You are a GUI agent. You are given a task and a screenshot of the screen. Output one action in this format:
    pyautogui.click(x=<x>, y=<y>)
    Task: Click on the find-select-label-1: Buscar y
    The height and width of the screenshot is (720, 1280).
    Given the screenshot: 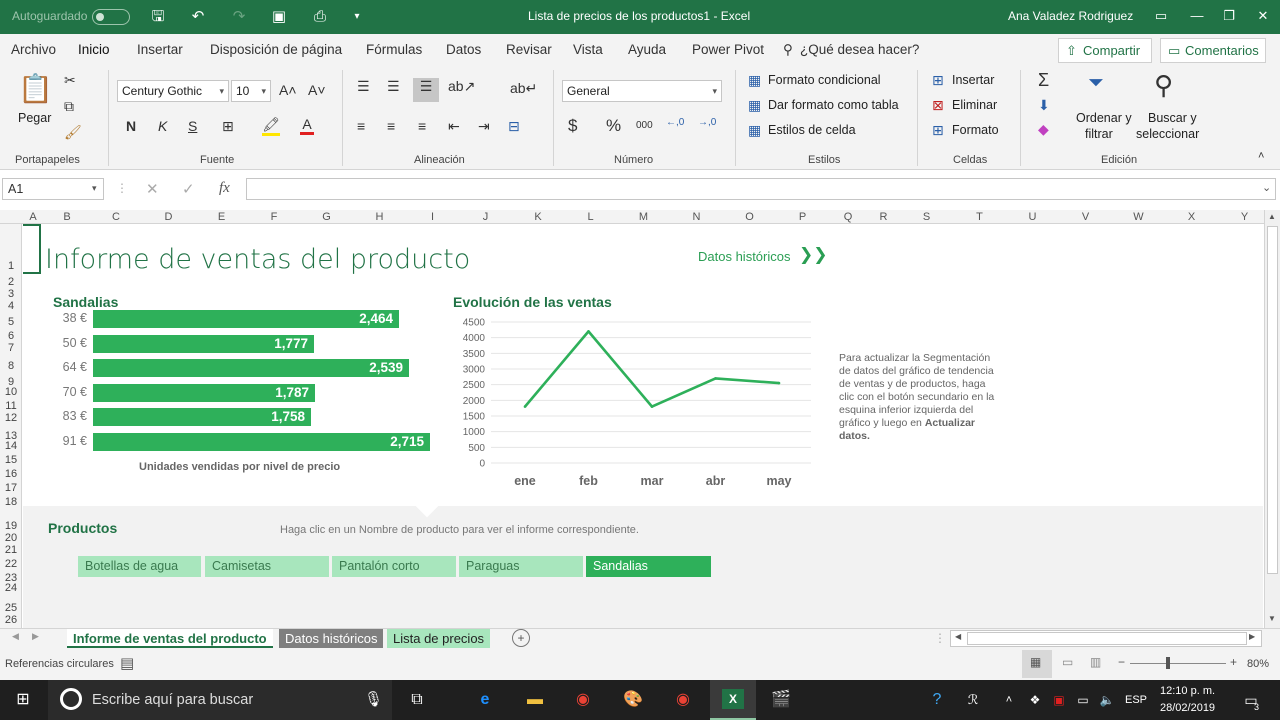 What is the action you would take?
    pyautogui.click(x=1172, y=118)
    